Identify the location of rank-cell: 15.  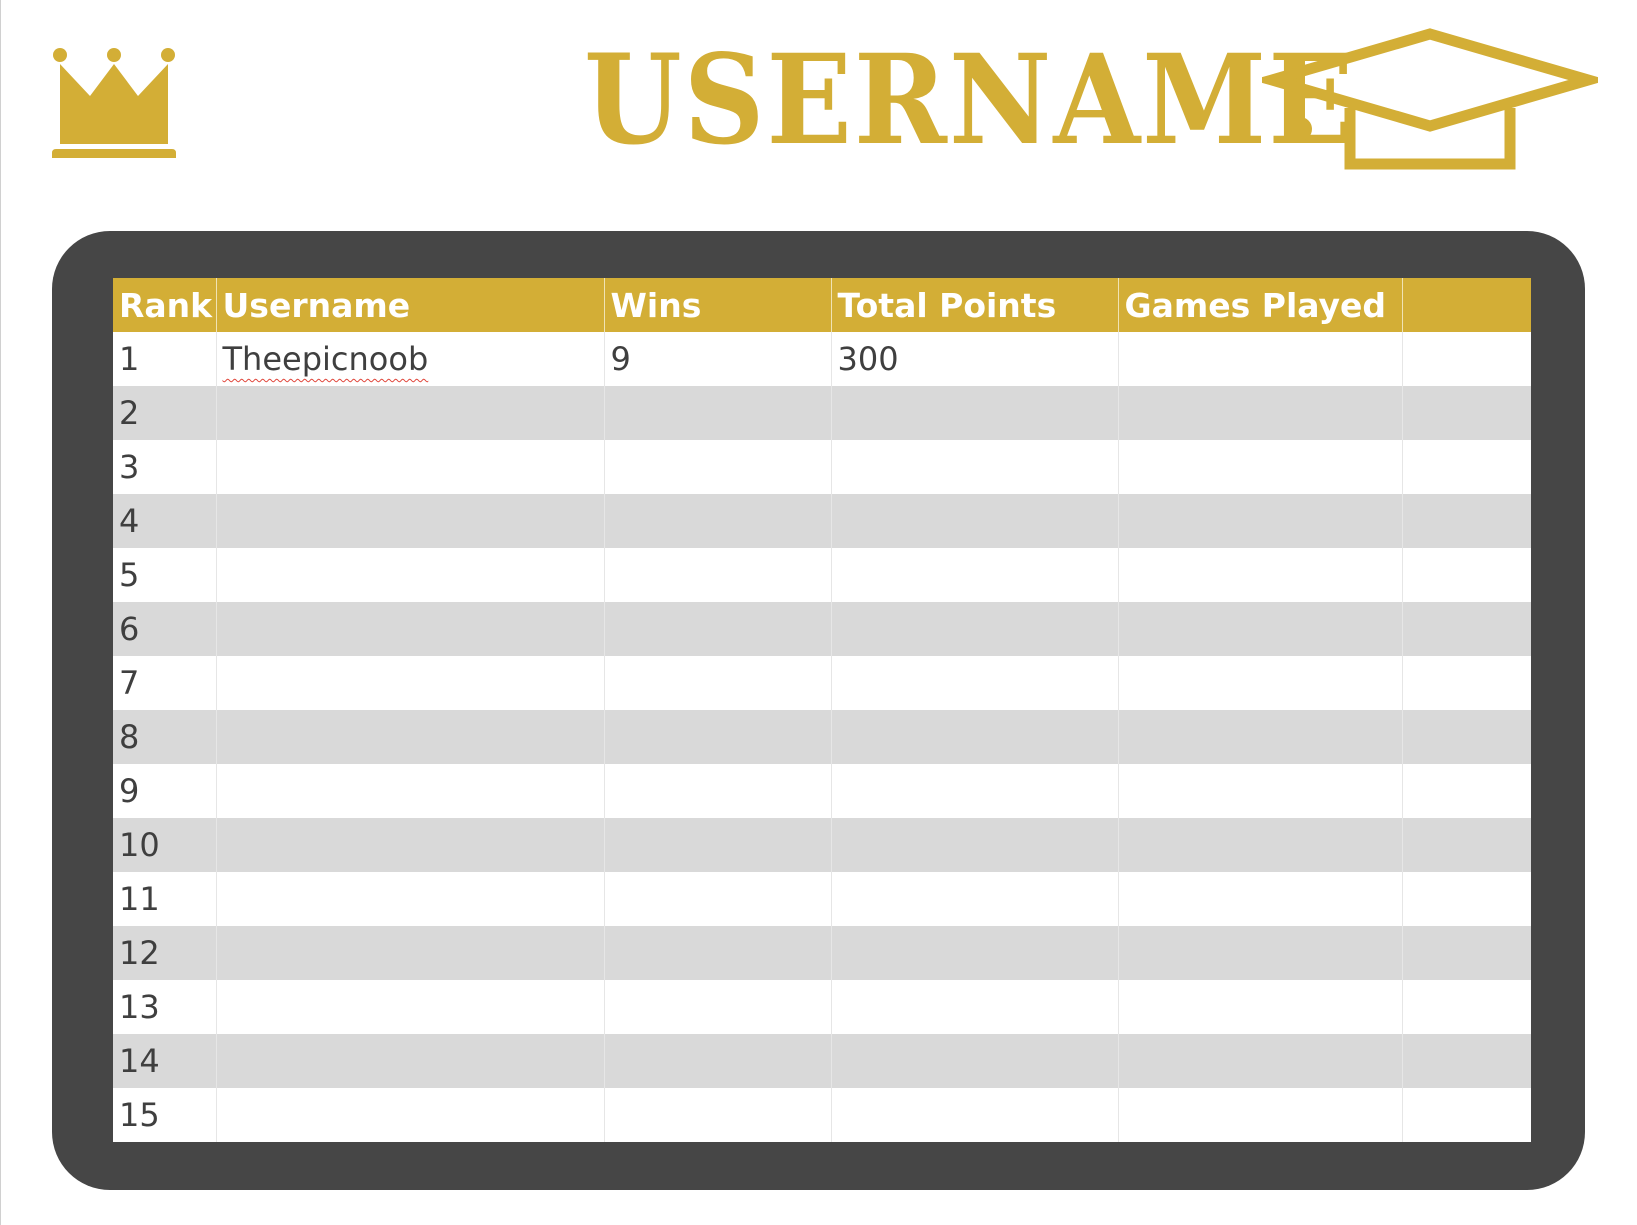
(165, 1115).